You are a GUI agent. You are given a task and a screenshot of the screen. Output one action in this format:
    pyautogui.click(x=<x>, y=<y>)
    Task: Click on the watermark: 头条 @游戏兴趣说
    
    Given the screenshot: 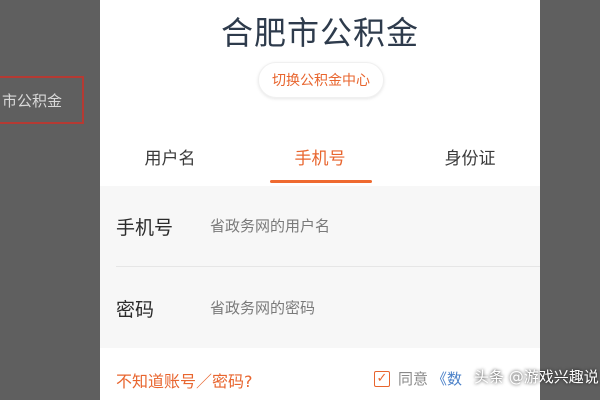 What is the action you would take?
    pyautogui.click(x=536, y=376)
    